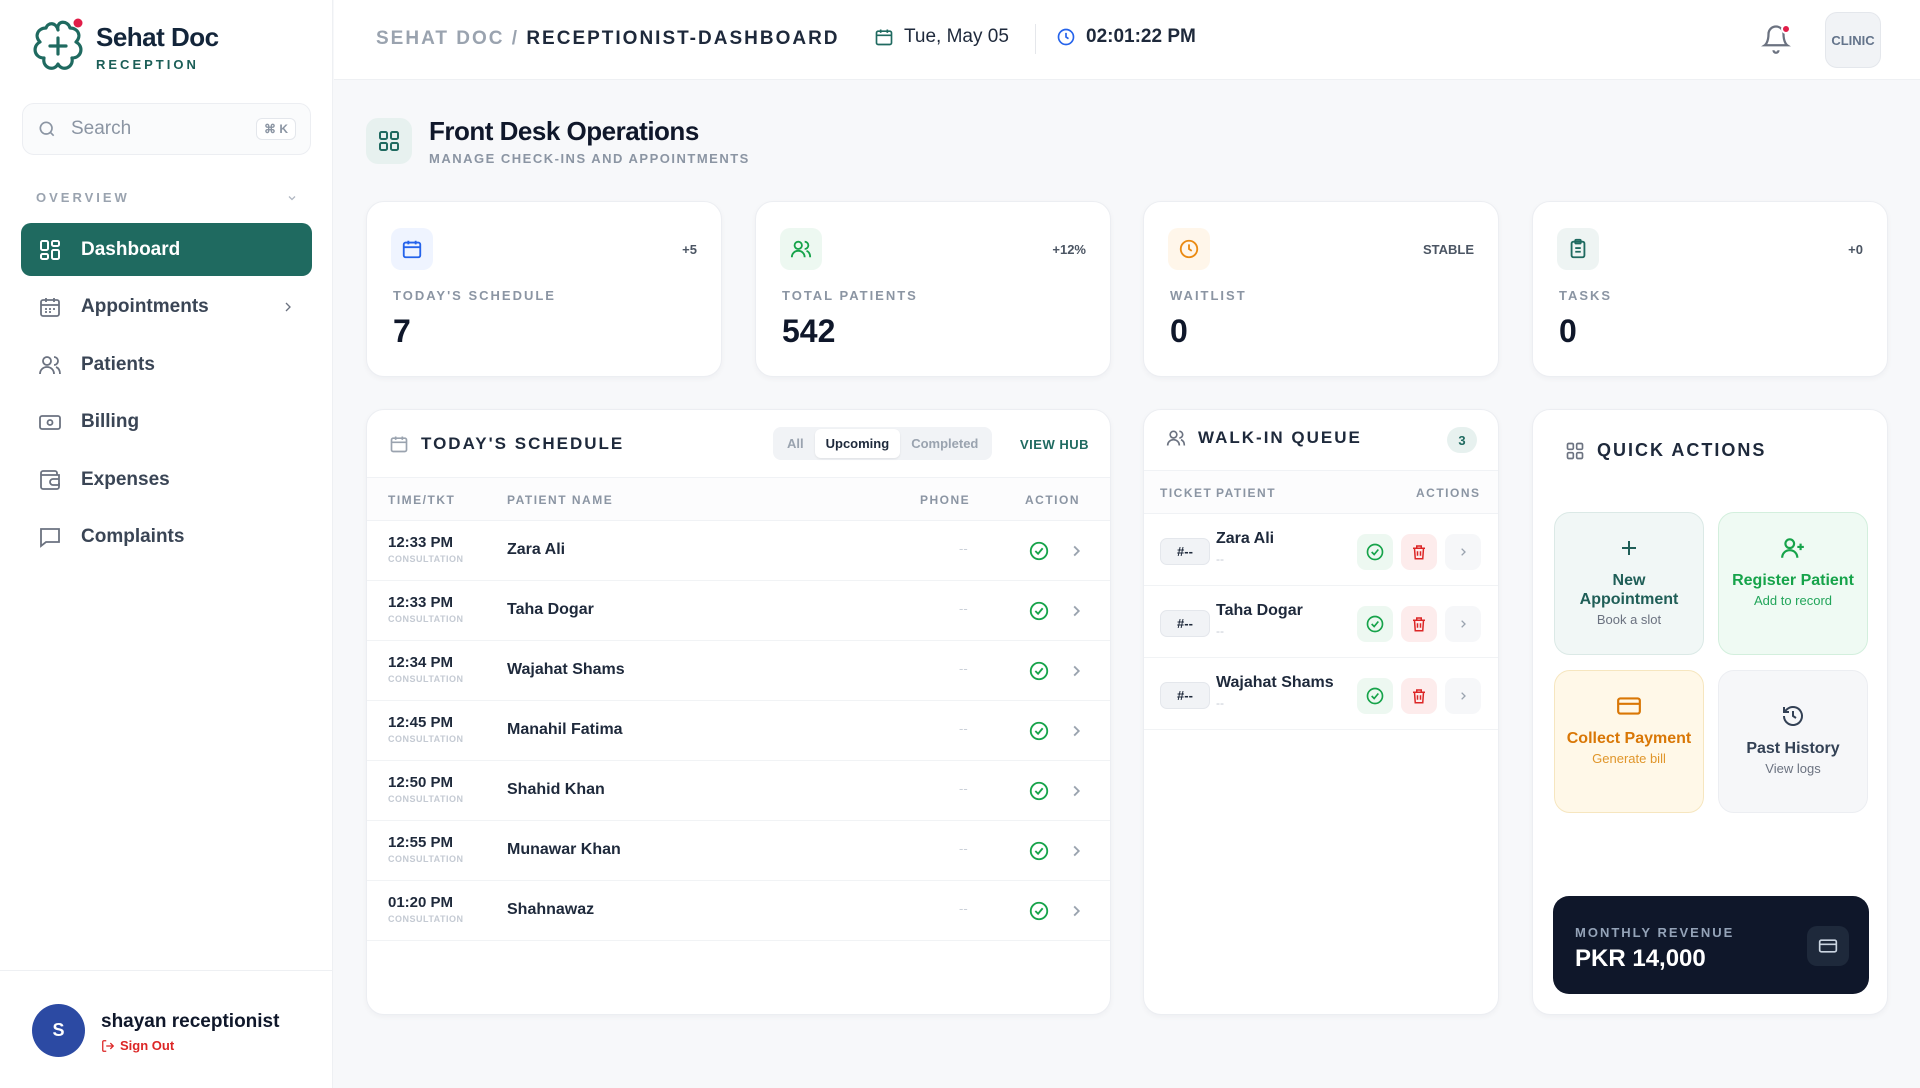 The width and height of the screenshot is (1920, 1088). Describe the element at coordinates (683, 38) in the screenshot. I see `breadcrumb-current: RECEPTIONIST-DASHBOARD` at that location.